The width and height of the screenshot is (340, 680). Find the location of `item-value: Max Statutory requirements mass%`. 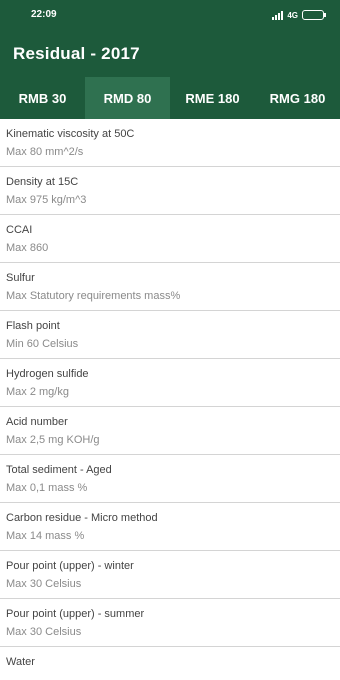

item-value: Max Statutory requirements mass% is located at coordinates (93, 296).